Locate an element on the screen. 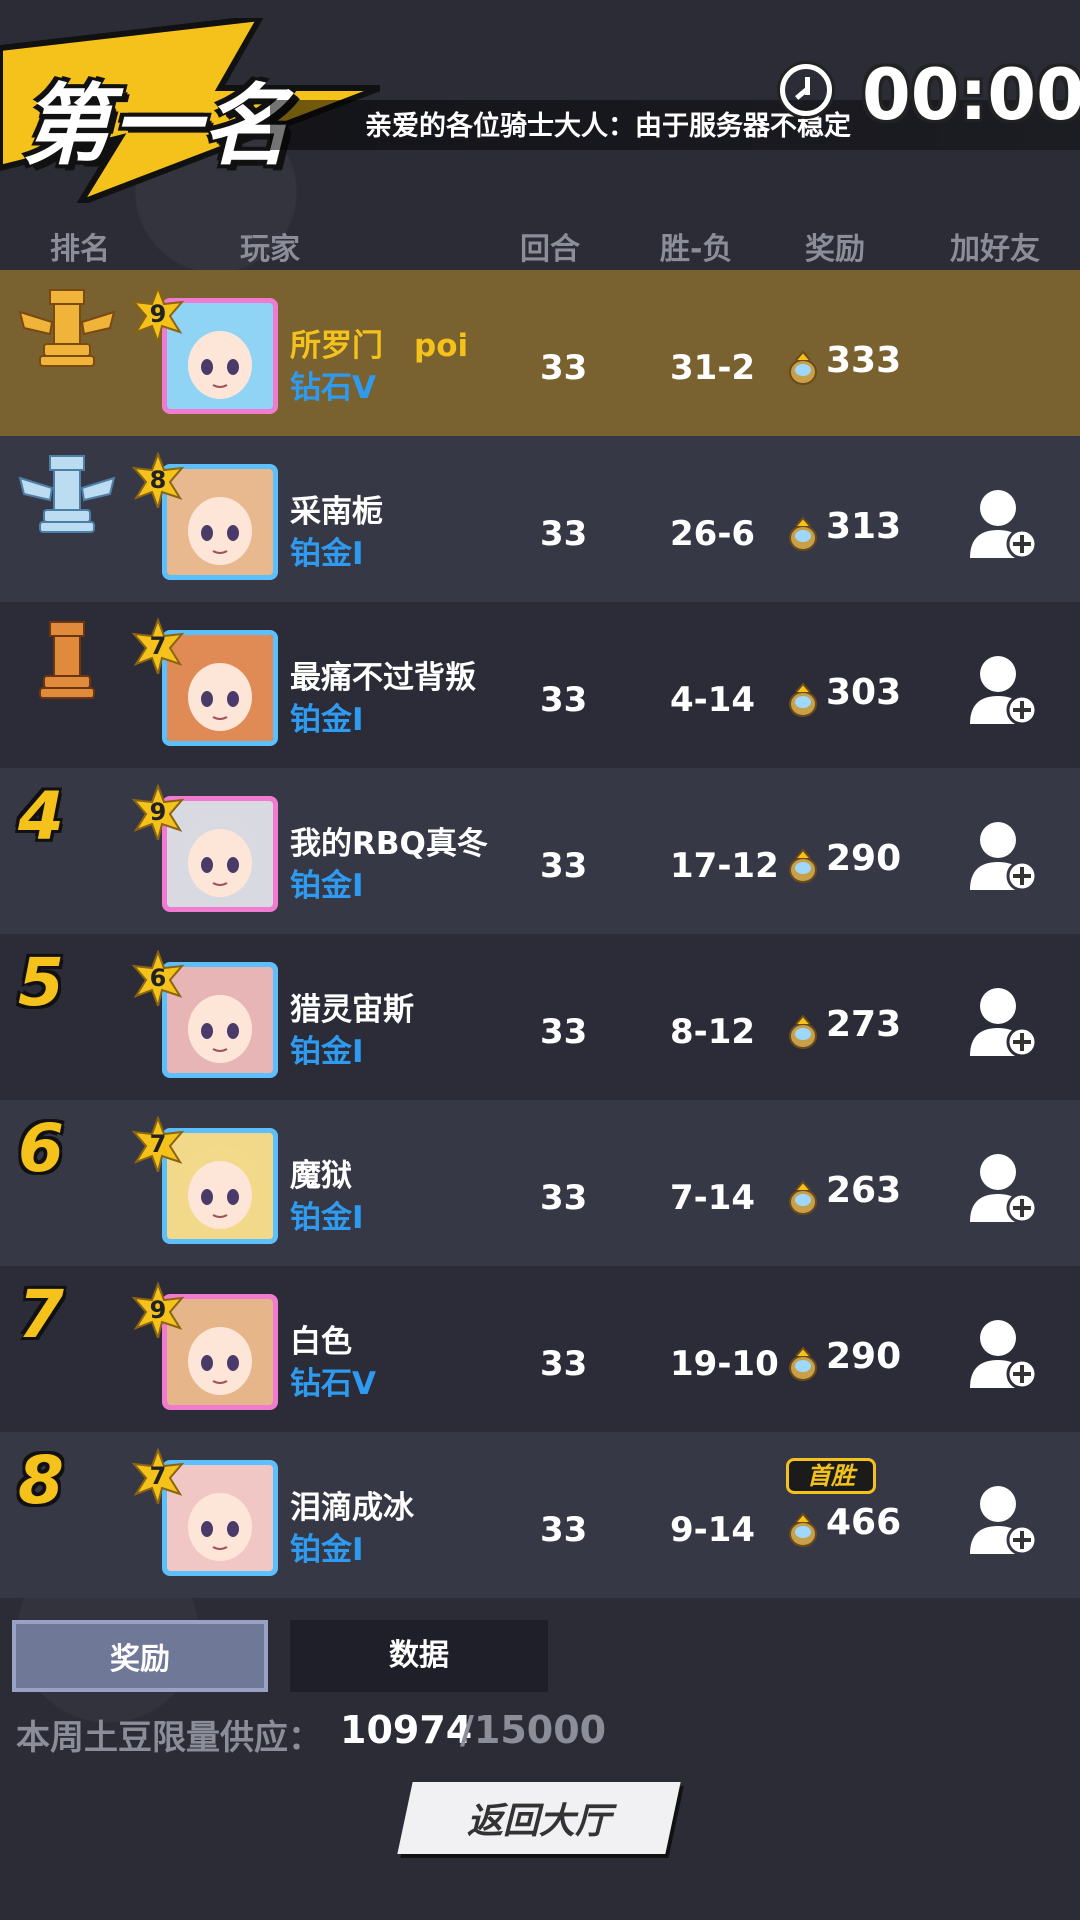 The image size is (1080, 1920). bronze-rook-icon is located at coordinates (67, 659).